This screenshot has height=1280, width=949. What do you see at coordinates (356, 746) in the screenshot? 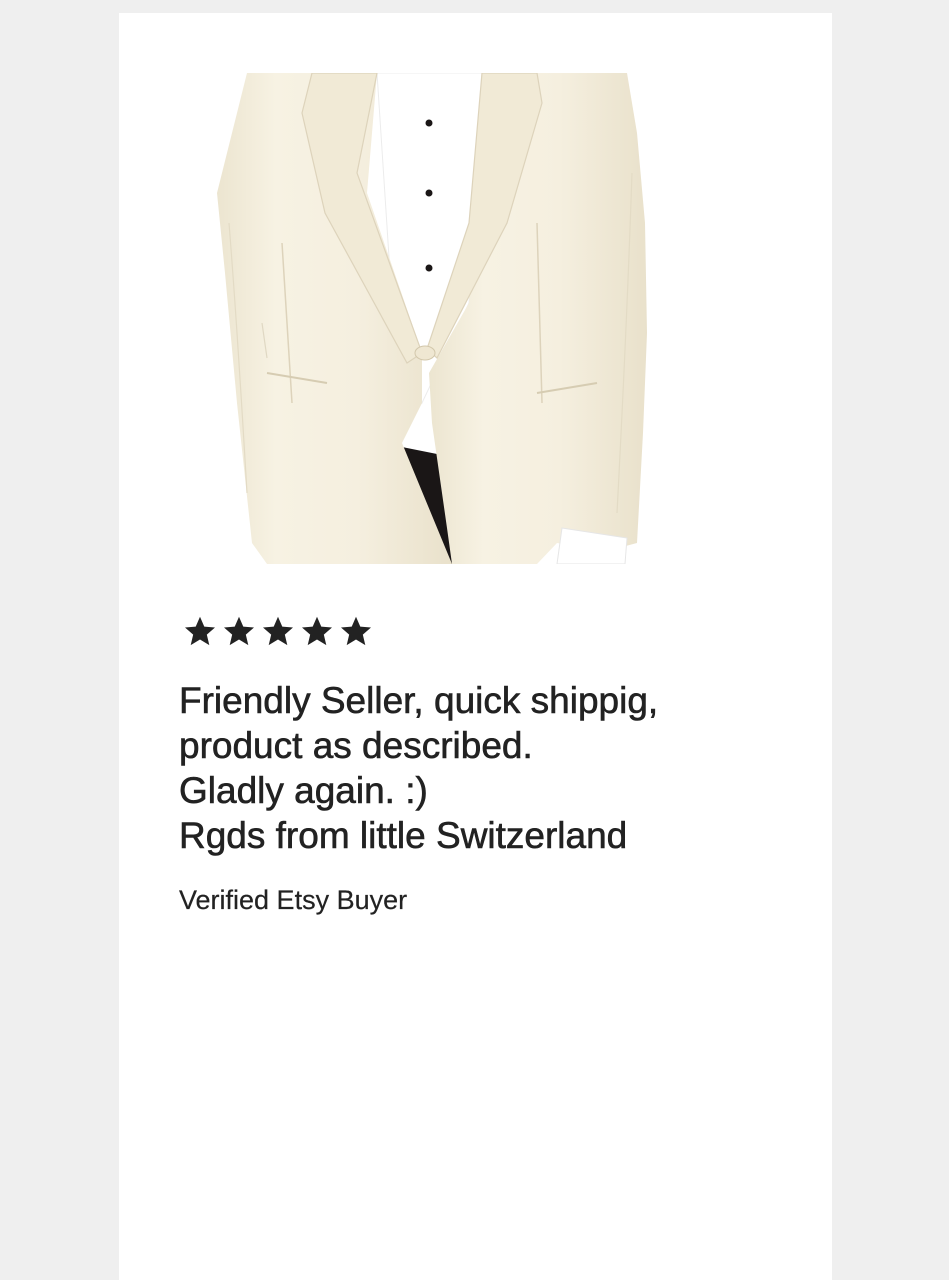
I see `review-line: product as described.` at bounding box center [356, 746].